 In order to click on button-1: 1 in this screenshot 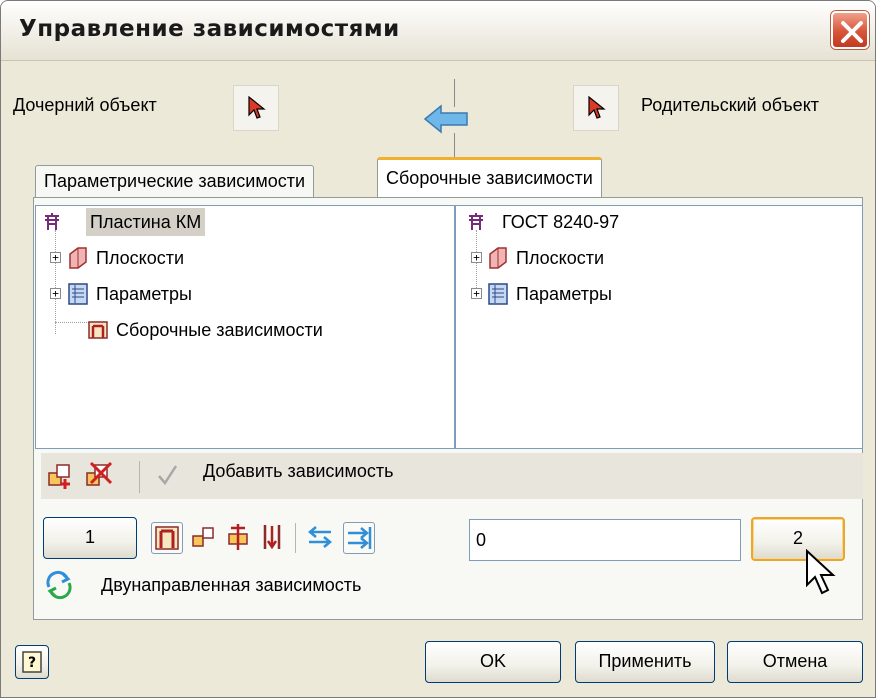, I will do `click(90, 538)`.